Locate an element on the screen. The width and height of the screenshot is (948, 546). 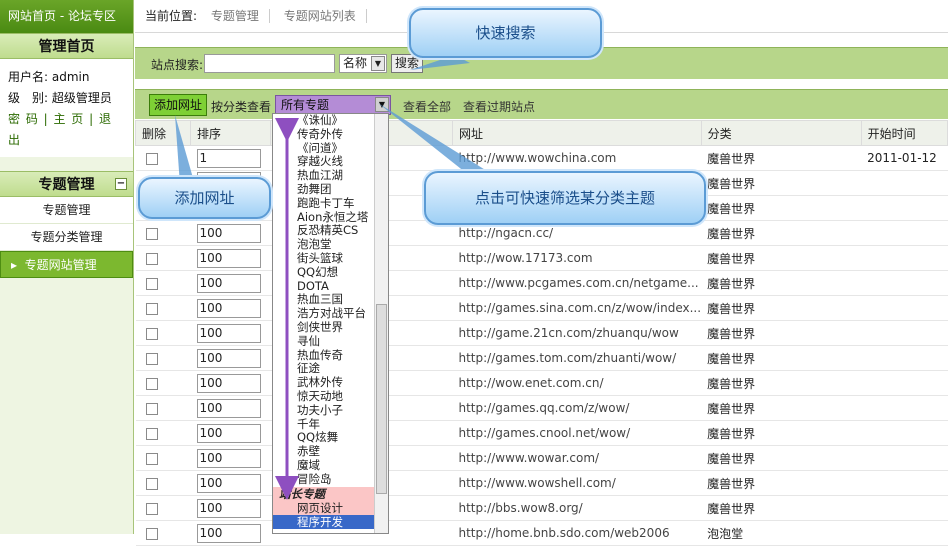
collapse-icon: − is located at coordinates (121, 184).